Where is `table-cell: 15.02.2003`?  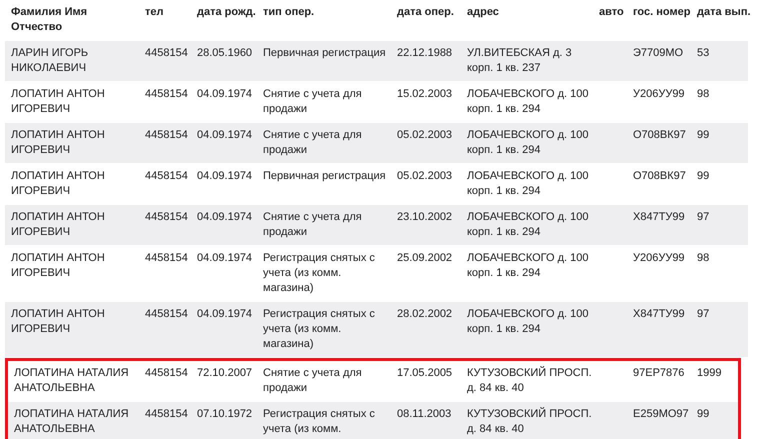
table-cell: 15.02.2003 is located at coordinates (424, 94).